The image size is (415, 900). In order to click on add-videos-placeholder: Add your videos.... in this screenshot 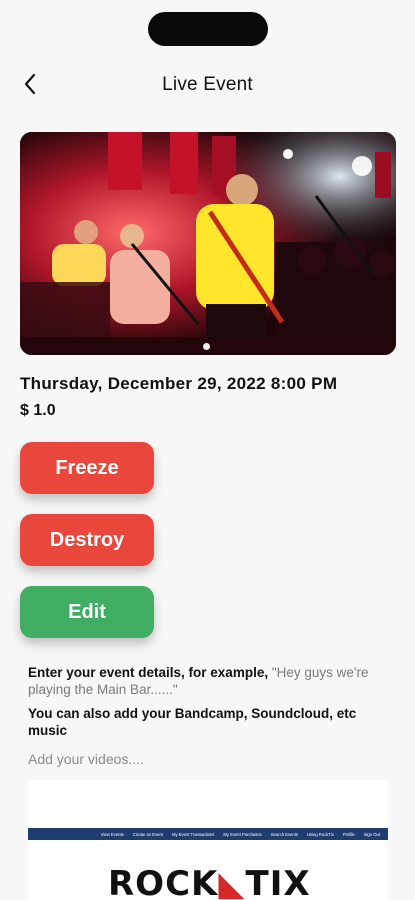, I will do `click(86, 759)`.